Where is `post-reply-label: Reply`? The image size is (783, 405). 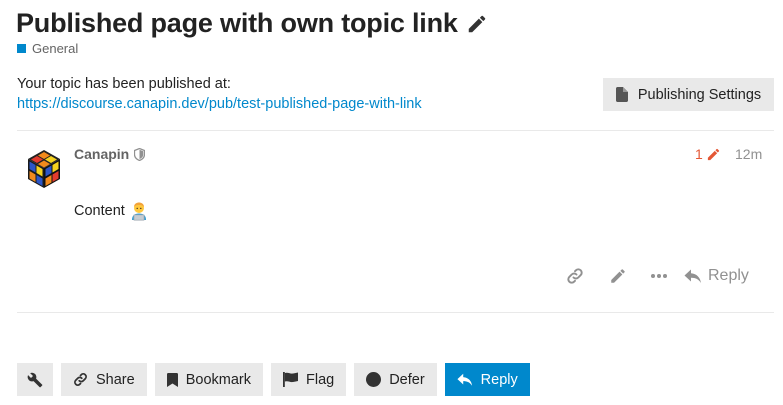 post-reply-label: Reply is located at coordinates (728, 275).